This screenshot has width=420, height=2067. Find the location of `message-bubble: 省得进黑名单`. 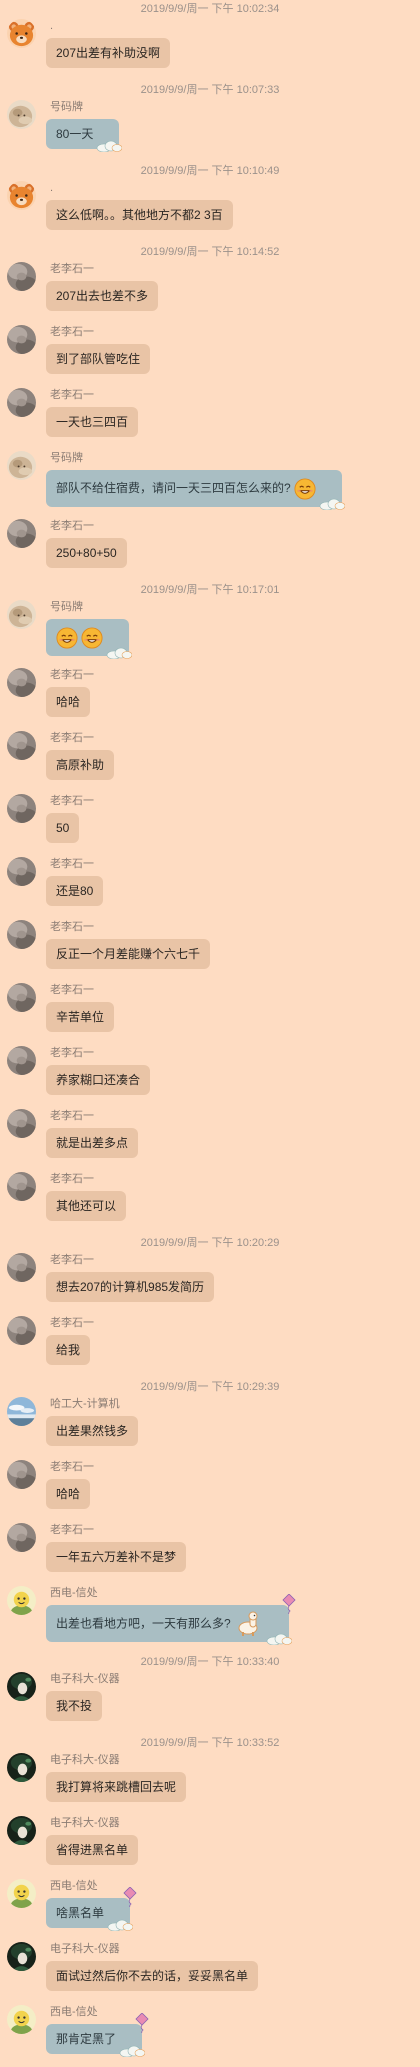

message-bubble: 省得进黑名单 is located at coordinates (92, 1850).